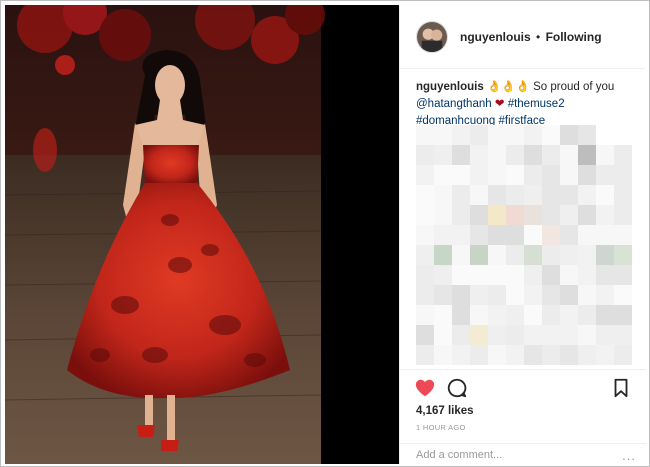  I want to click on bookmark-icon, so click(621, 388).